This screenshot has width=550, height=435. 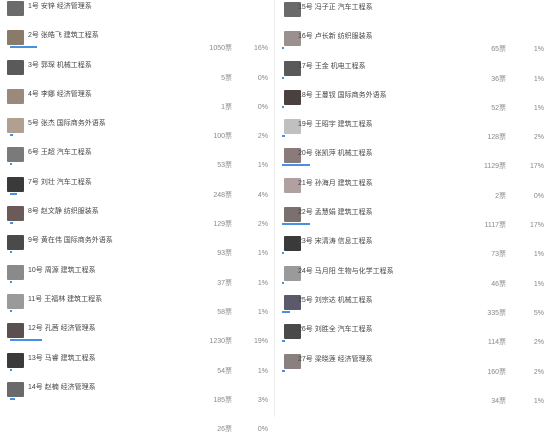 I want to click on vote-count: 54票, so click(x=224, y=371).